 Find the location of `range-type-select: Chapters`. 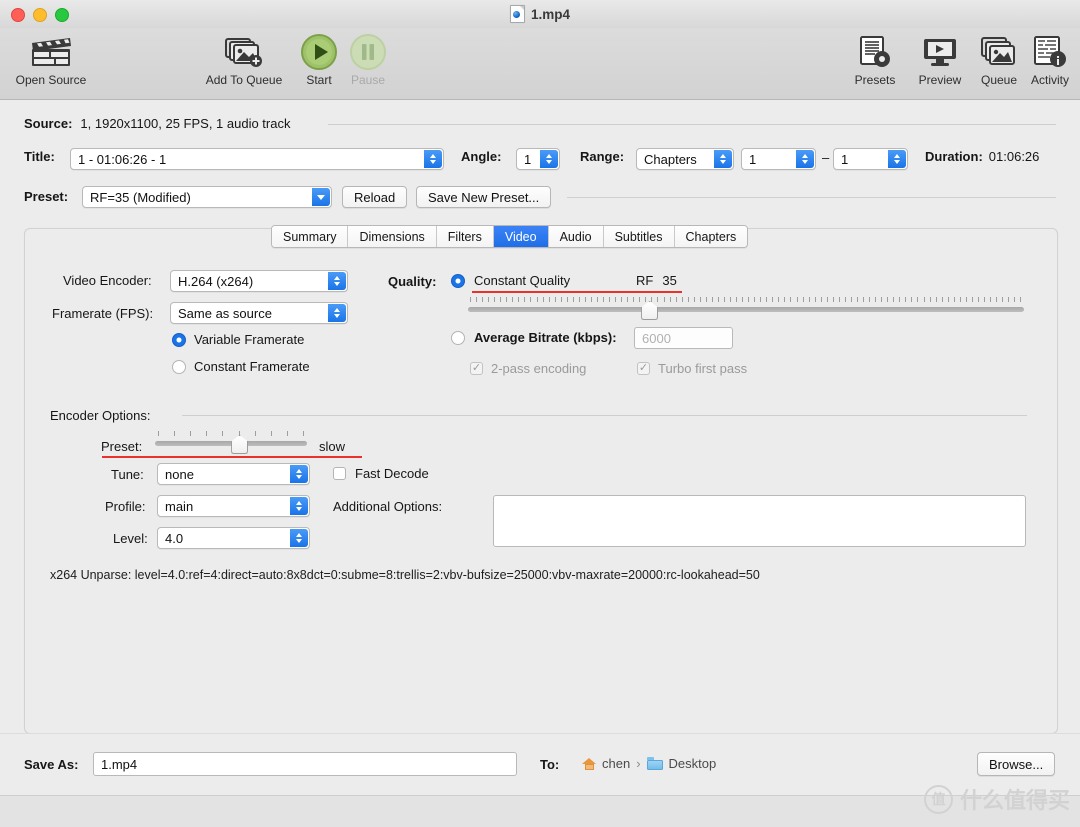

range-type-select: Chapters is located at coordinates (685, 159).